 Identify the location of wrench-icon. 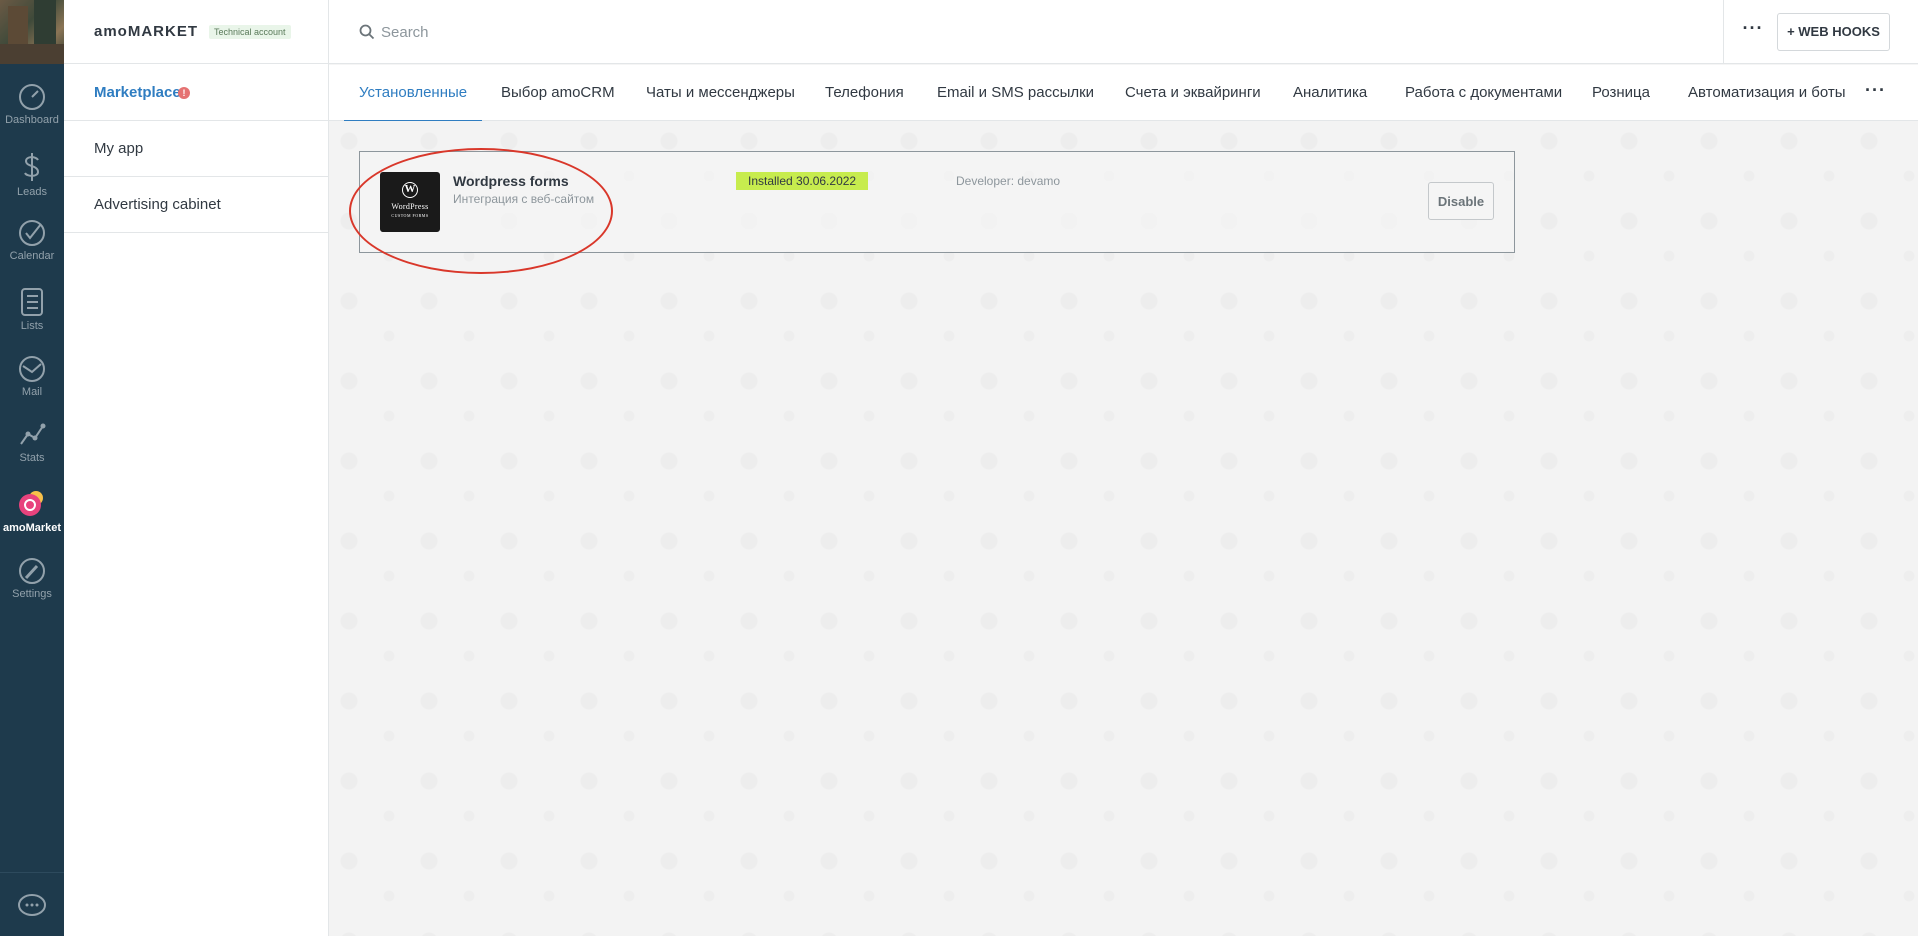
(32, 571).